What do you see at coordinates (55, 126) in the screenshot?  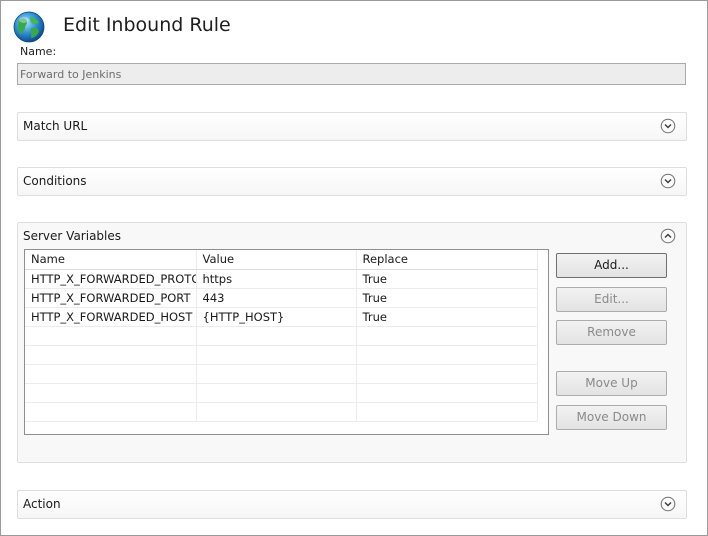 I see `section-title-match-url: Match URL` at bounding box center [55, 126].